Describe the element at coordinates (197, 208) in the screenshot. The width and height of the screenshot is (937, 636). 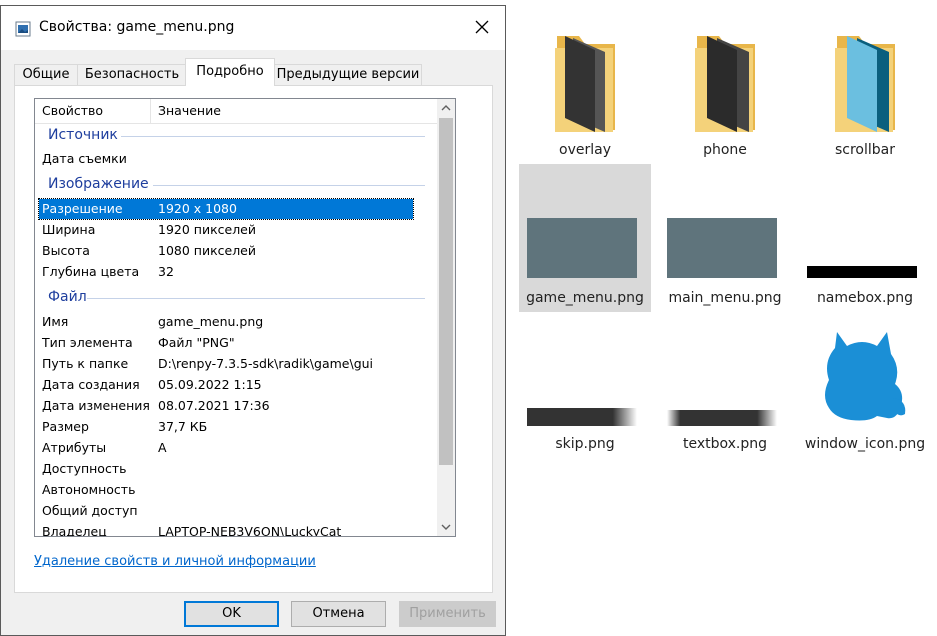
I see `property-value: 1920 x 1080` at that location.